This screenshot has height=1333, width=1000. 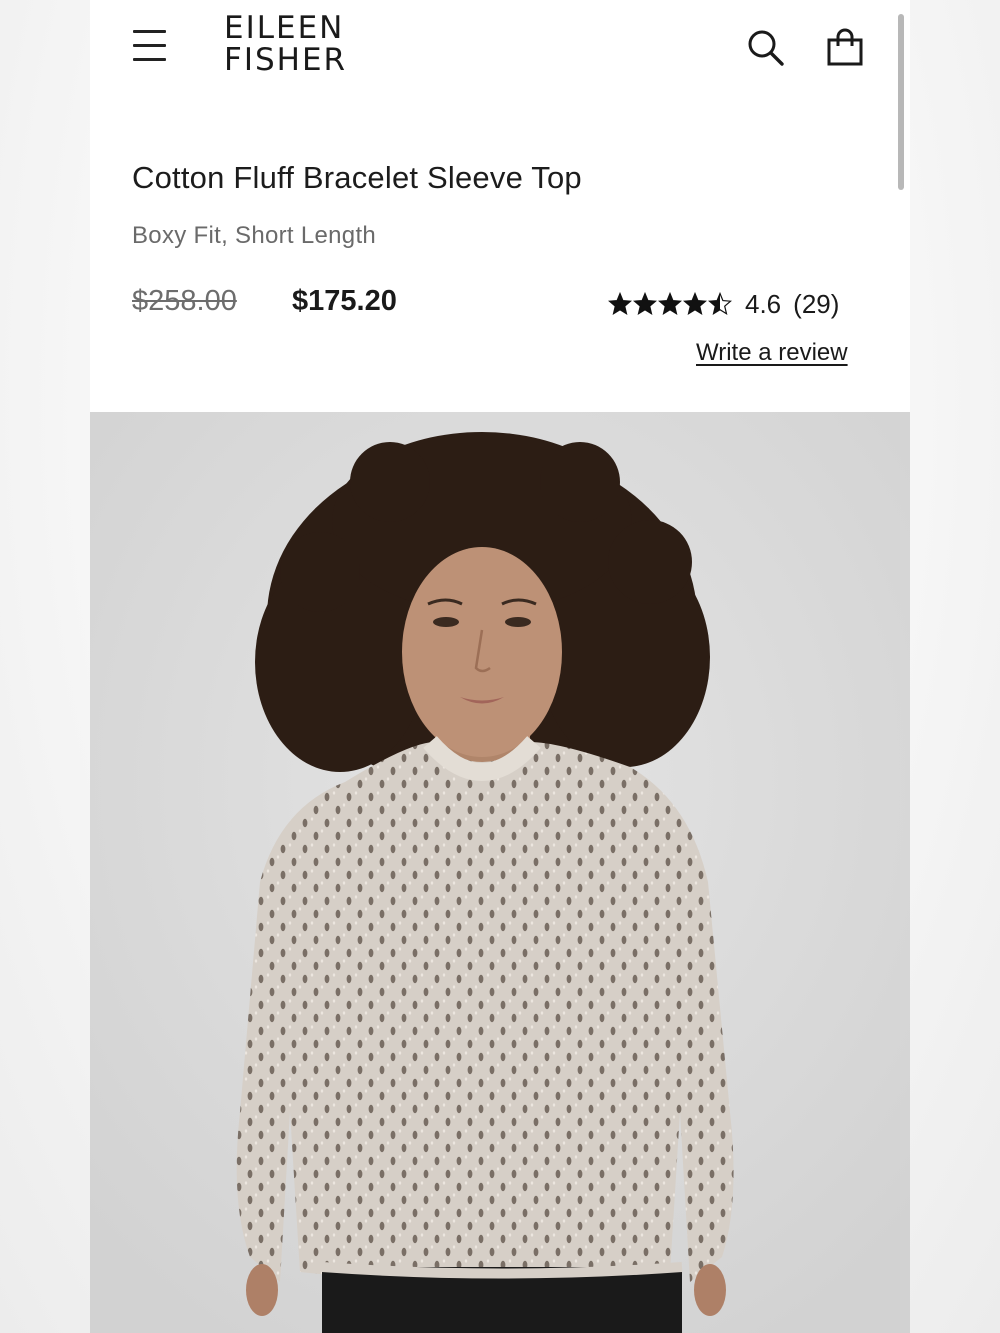 I want to click on brand-logo-line2: FISHER, so click(x=286, y=60).